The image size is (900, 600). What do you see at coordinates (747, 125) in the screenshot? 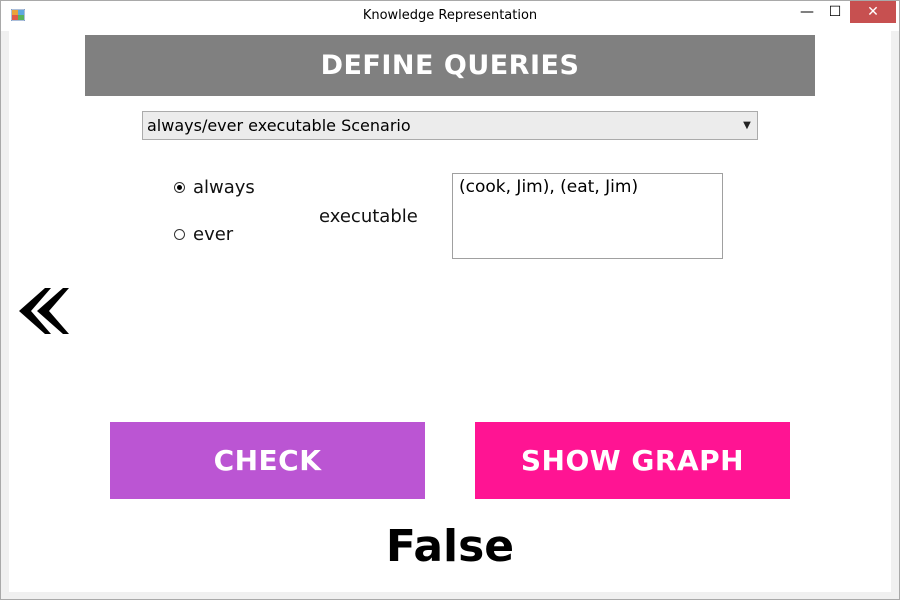
I see `chevron-down-icon: ▼` at bounding box center [747, 125].